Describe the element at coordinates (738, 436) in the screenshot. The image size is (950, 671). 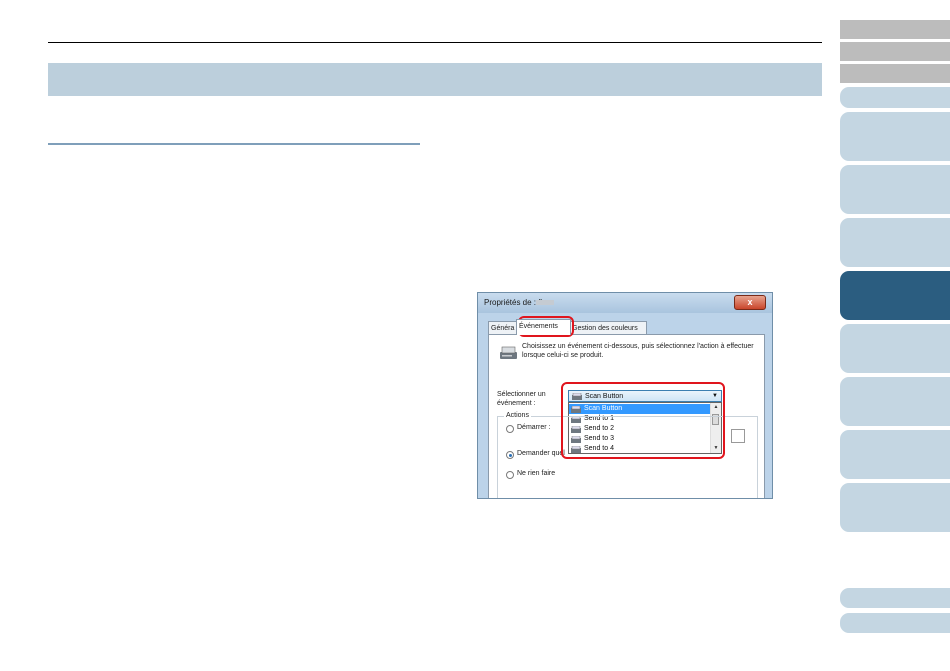
I see `browse-button` at that location.